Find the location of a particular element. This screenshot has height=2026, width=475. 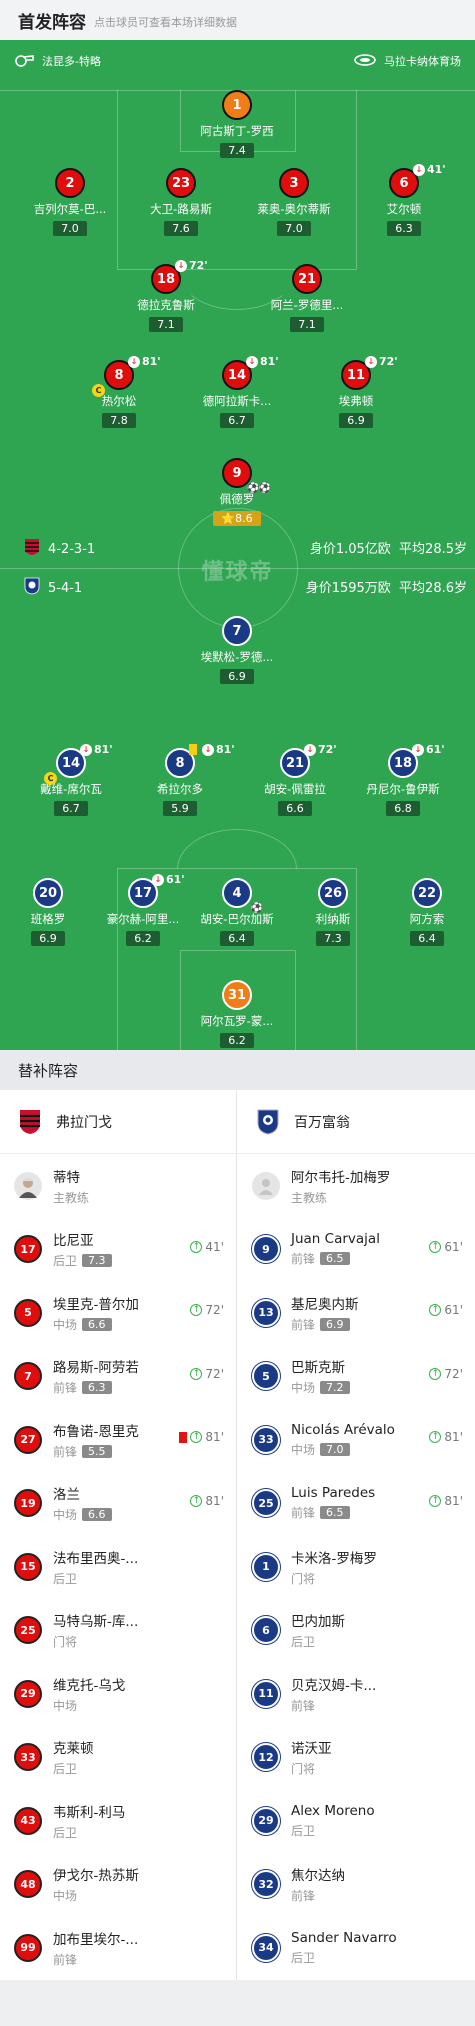

away-sub-row: 13 基尼奥内斯 前锋 6.9 ↑ 61' is located at coordinates (356, 1313).